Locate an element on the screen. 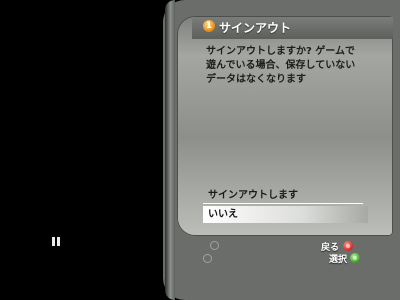 This screenshot has width=400, height=300. b-button-icon is located at coordinates (348, 246).